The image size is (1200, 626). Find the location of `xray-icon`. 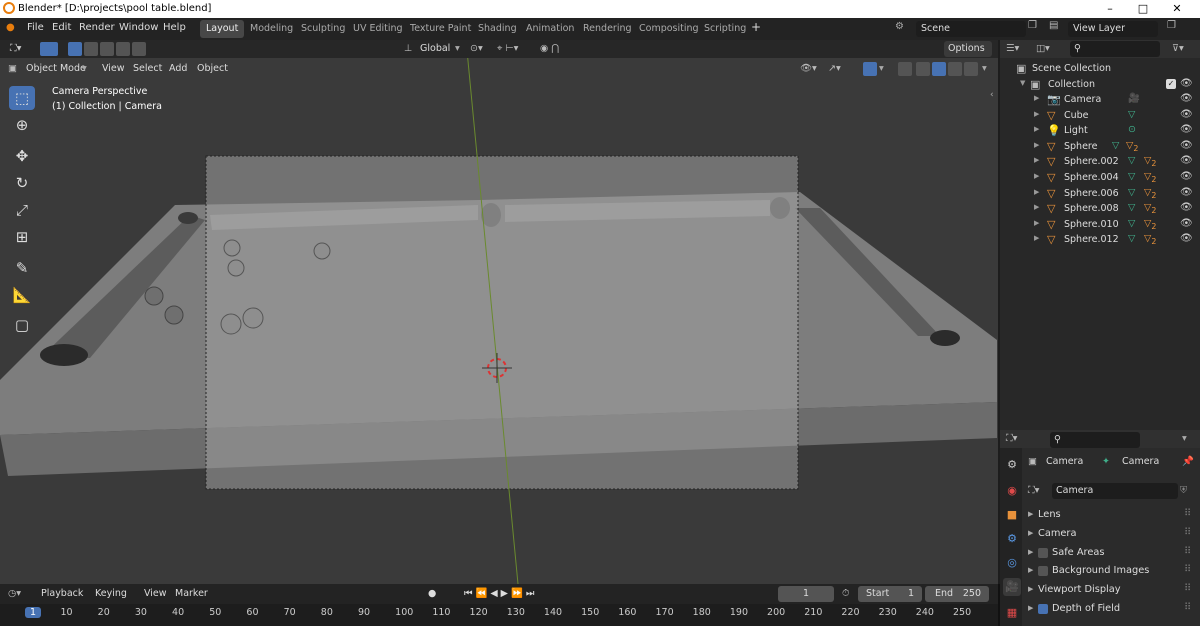

xray-icon is located at coordinates (905, 69).